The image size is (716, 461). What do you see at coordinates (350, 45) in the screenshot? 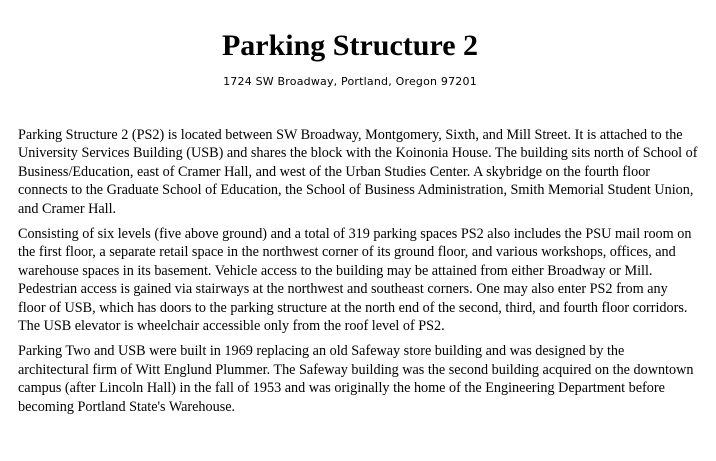
I see `page-title: Parking Structure 2` at bounding box center [350, 45].